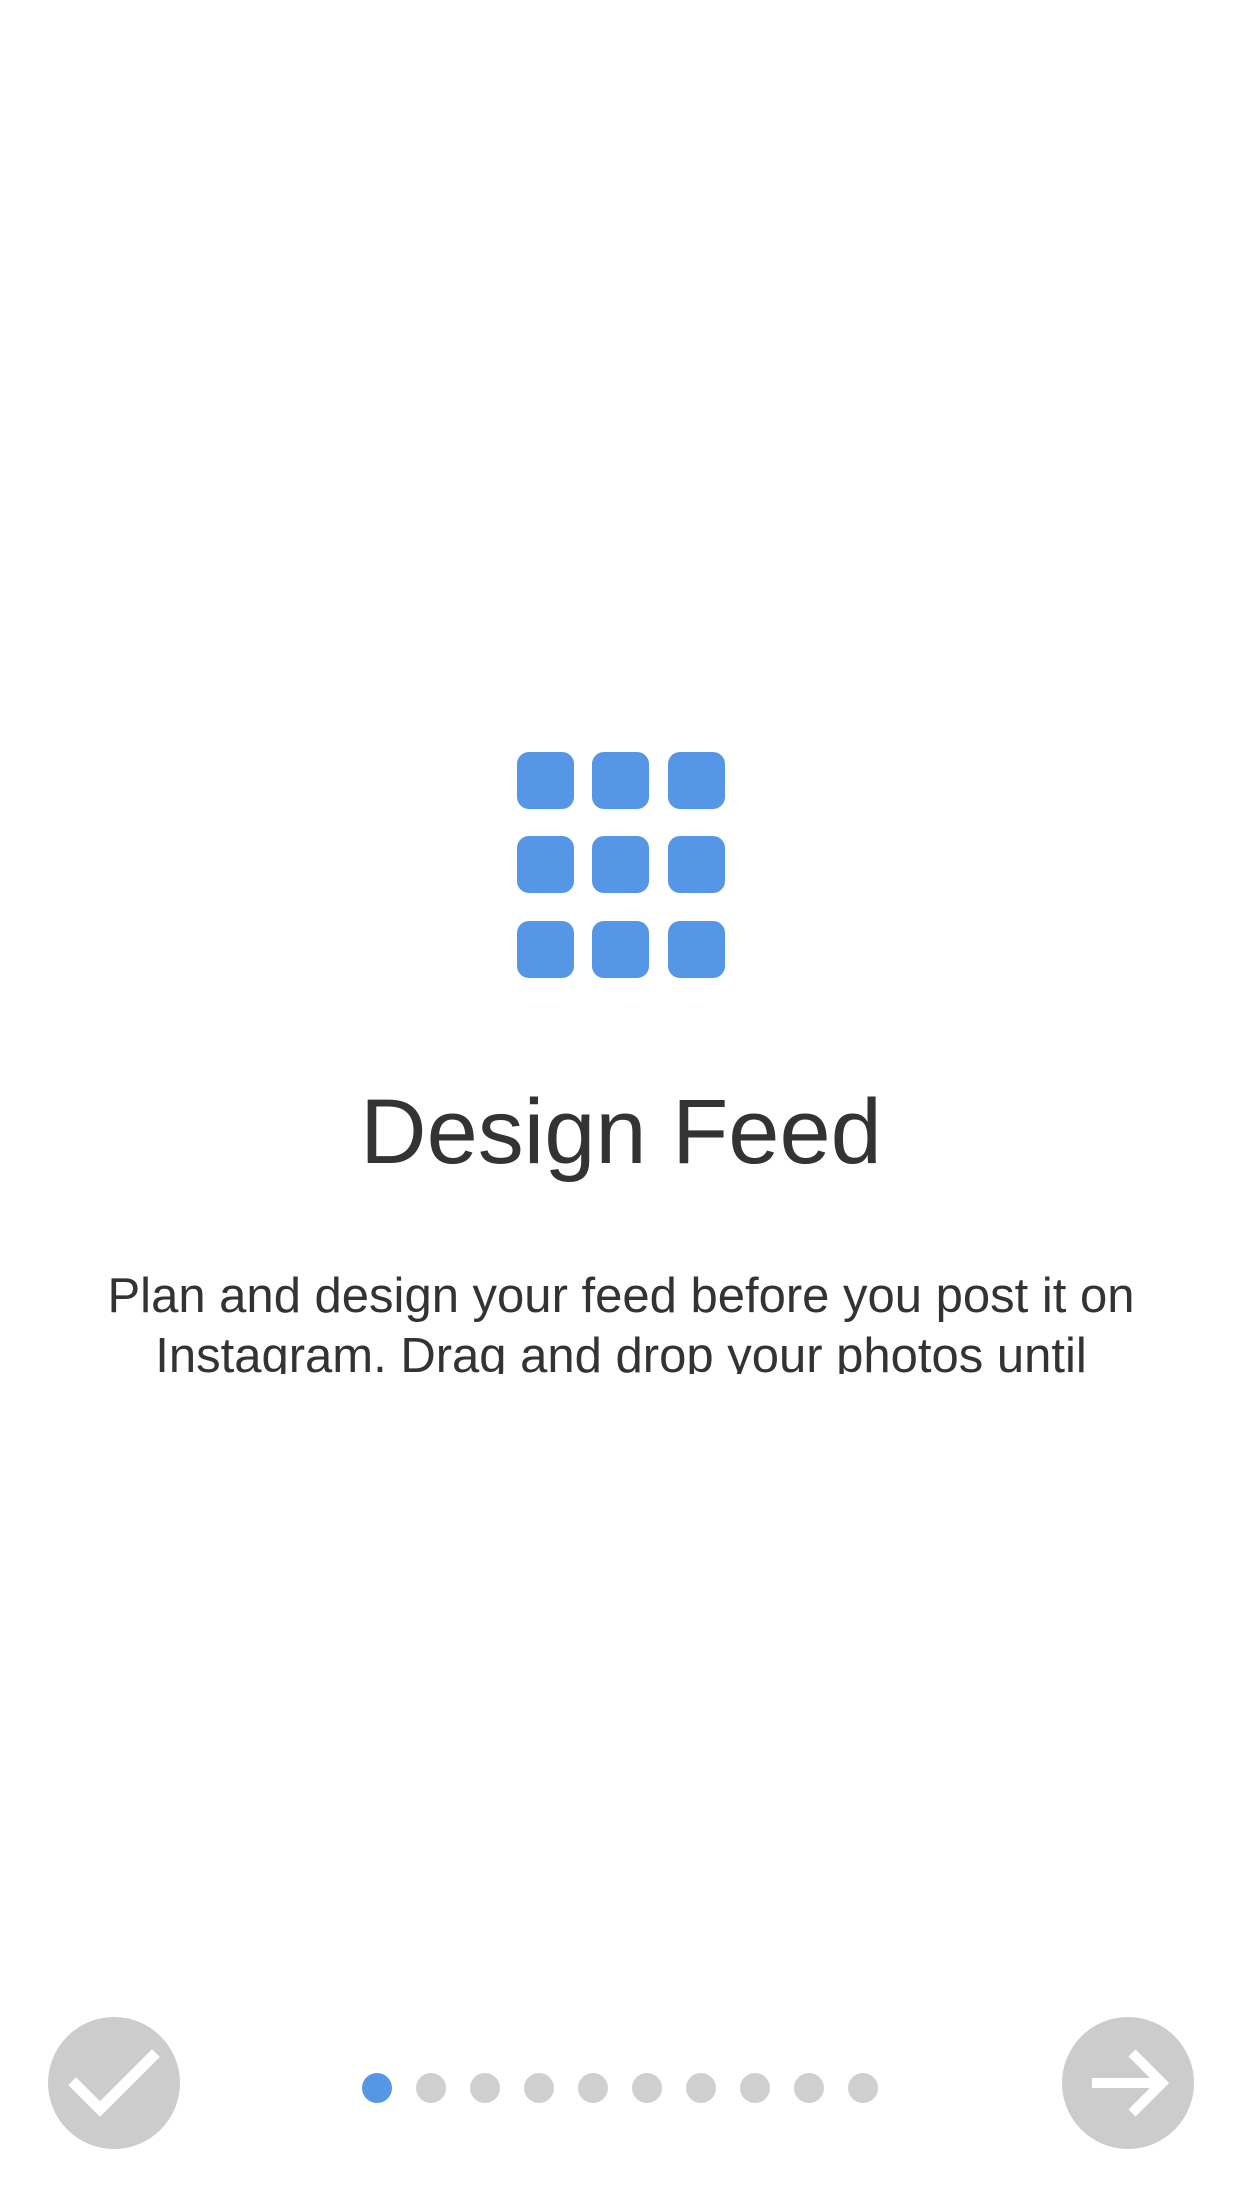  I want to click on grid-icon, so click(621, 865).